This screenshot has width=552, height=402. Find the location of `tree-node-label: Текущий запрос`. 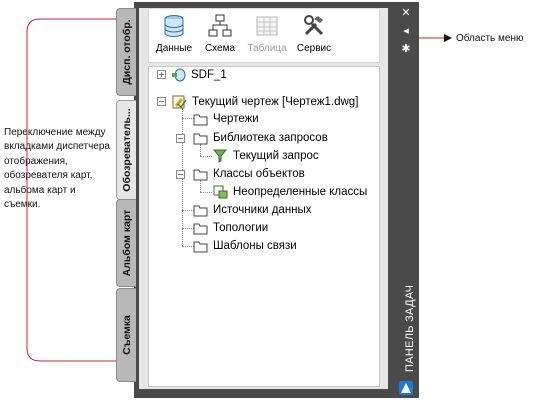

tree-node-label: Текущий запрос is located at coordinates (276, 156).